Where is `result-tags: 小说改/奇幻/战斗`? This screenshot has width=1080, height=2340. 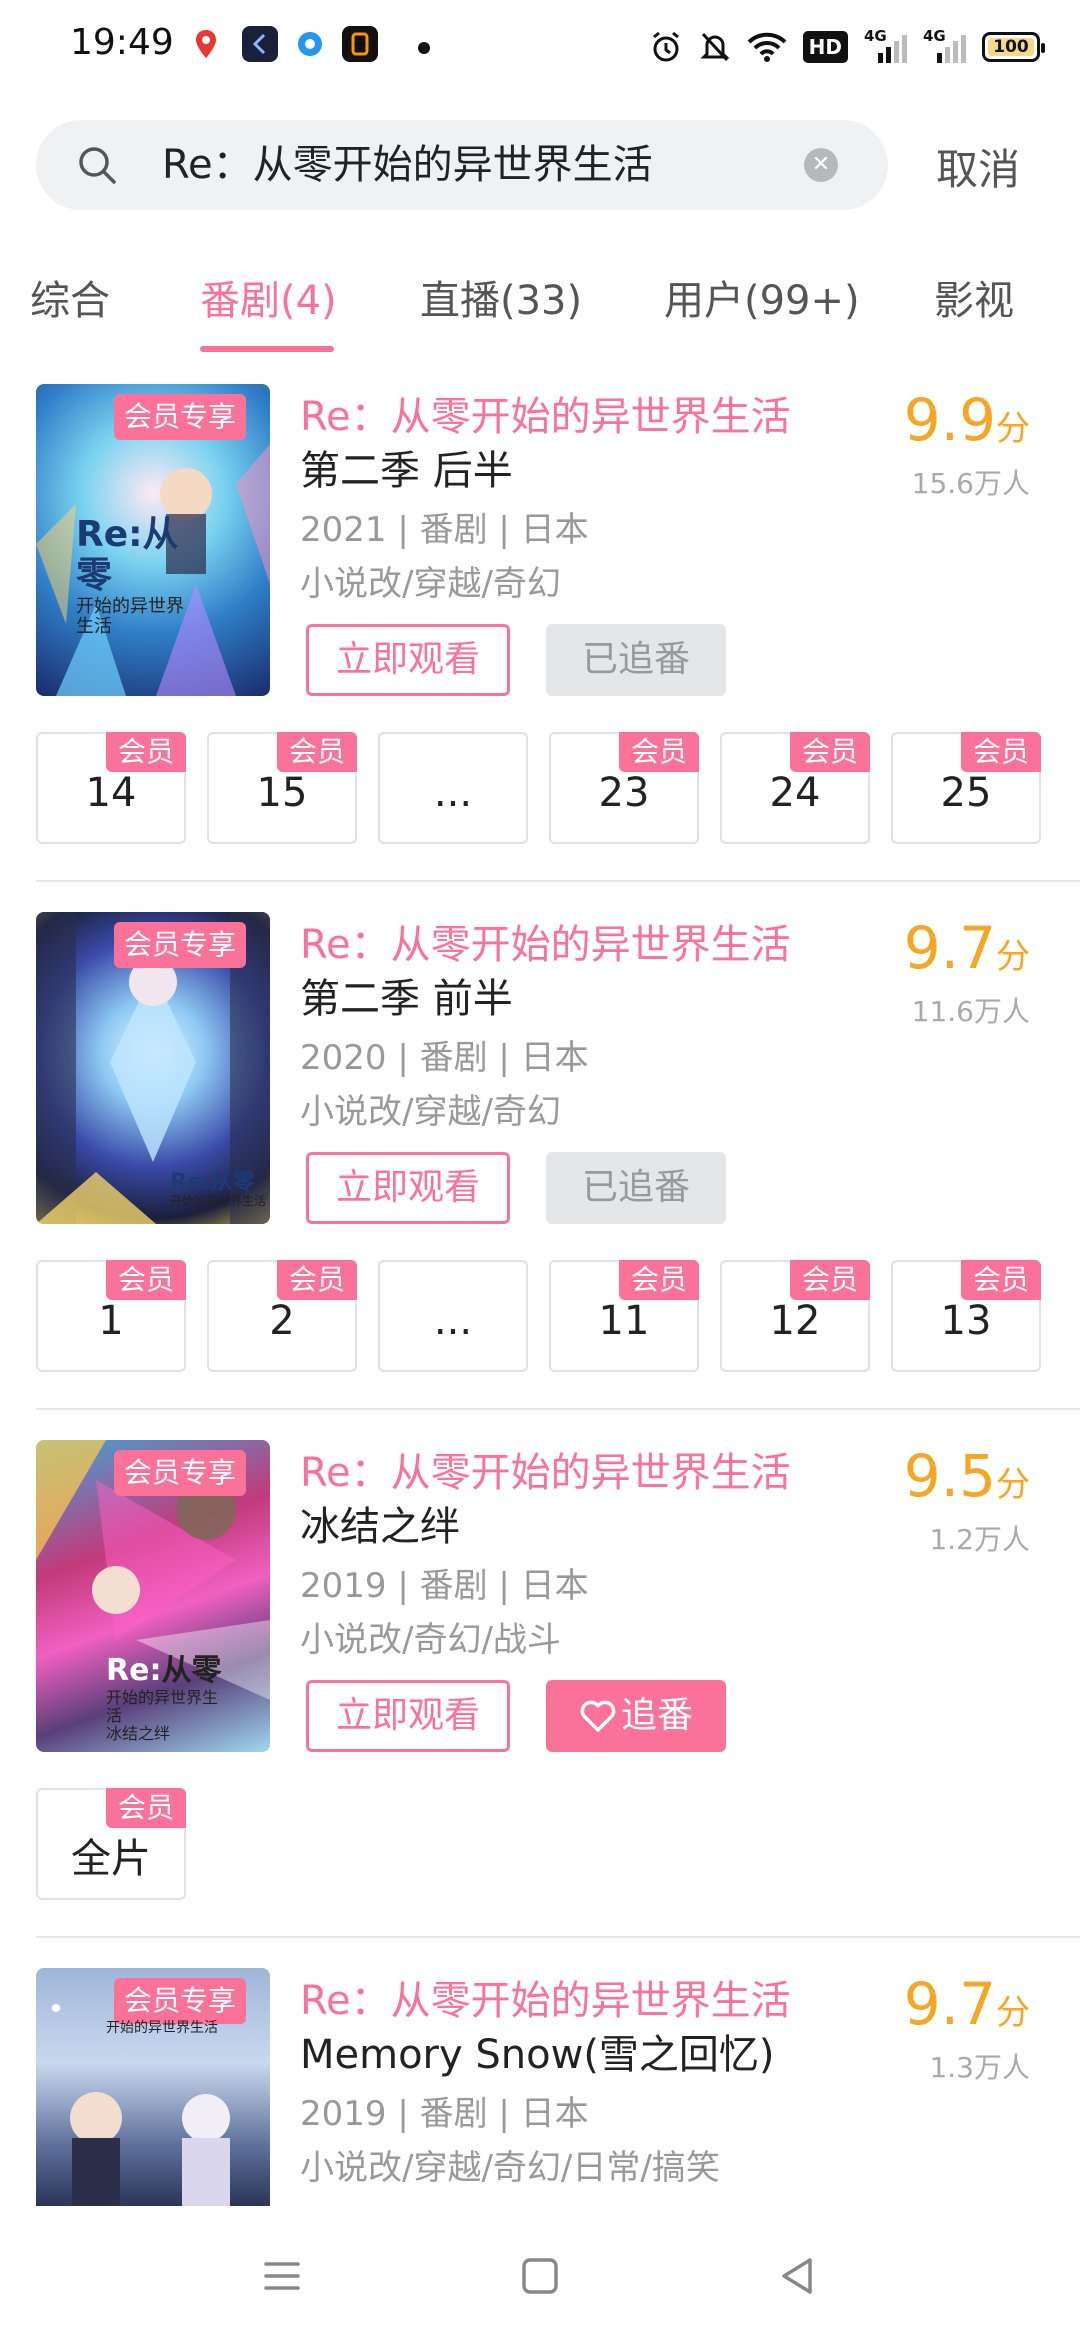
result-tags: 小说改/奇幻/战斗 is located at coordinates (430, 1640).